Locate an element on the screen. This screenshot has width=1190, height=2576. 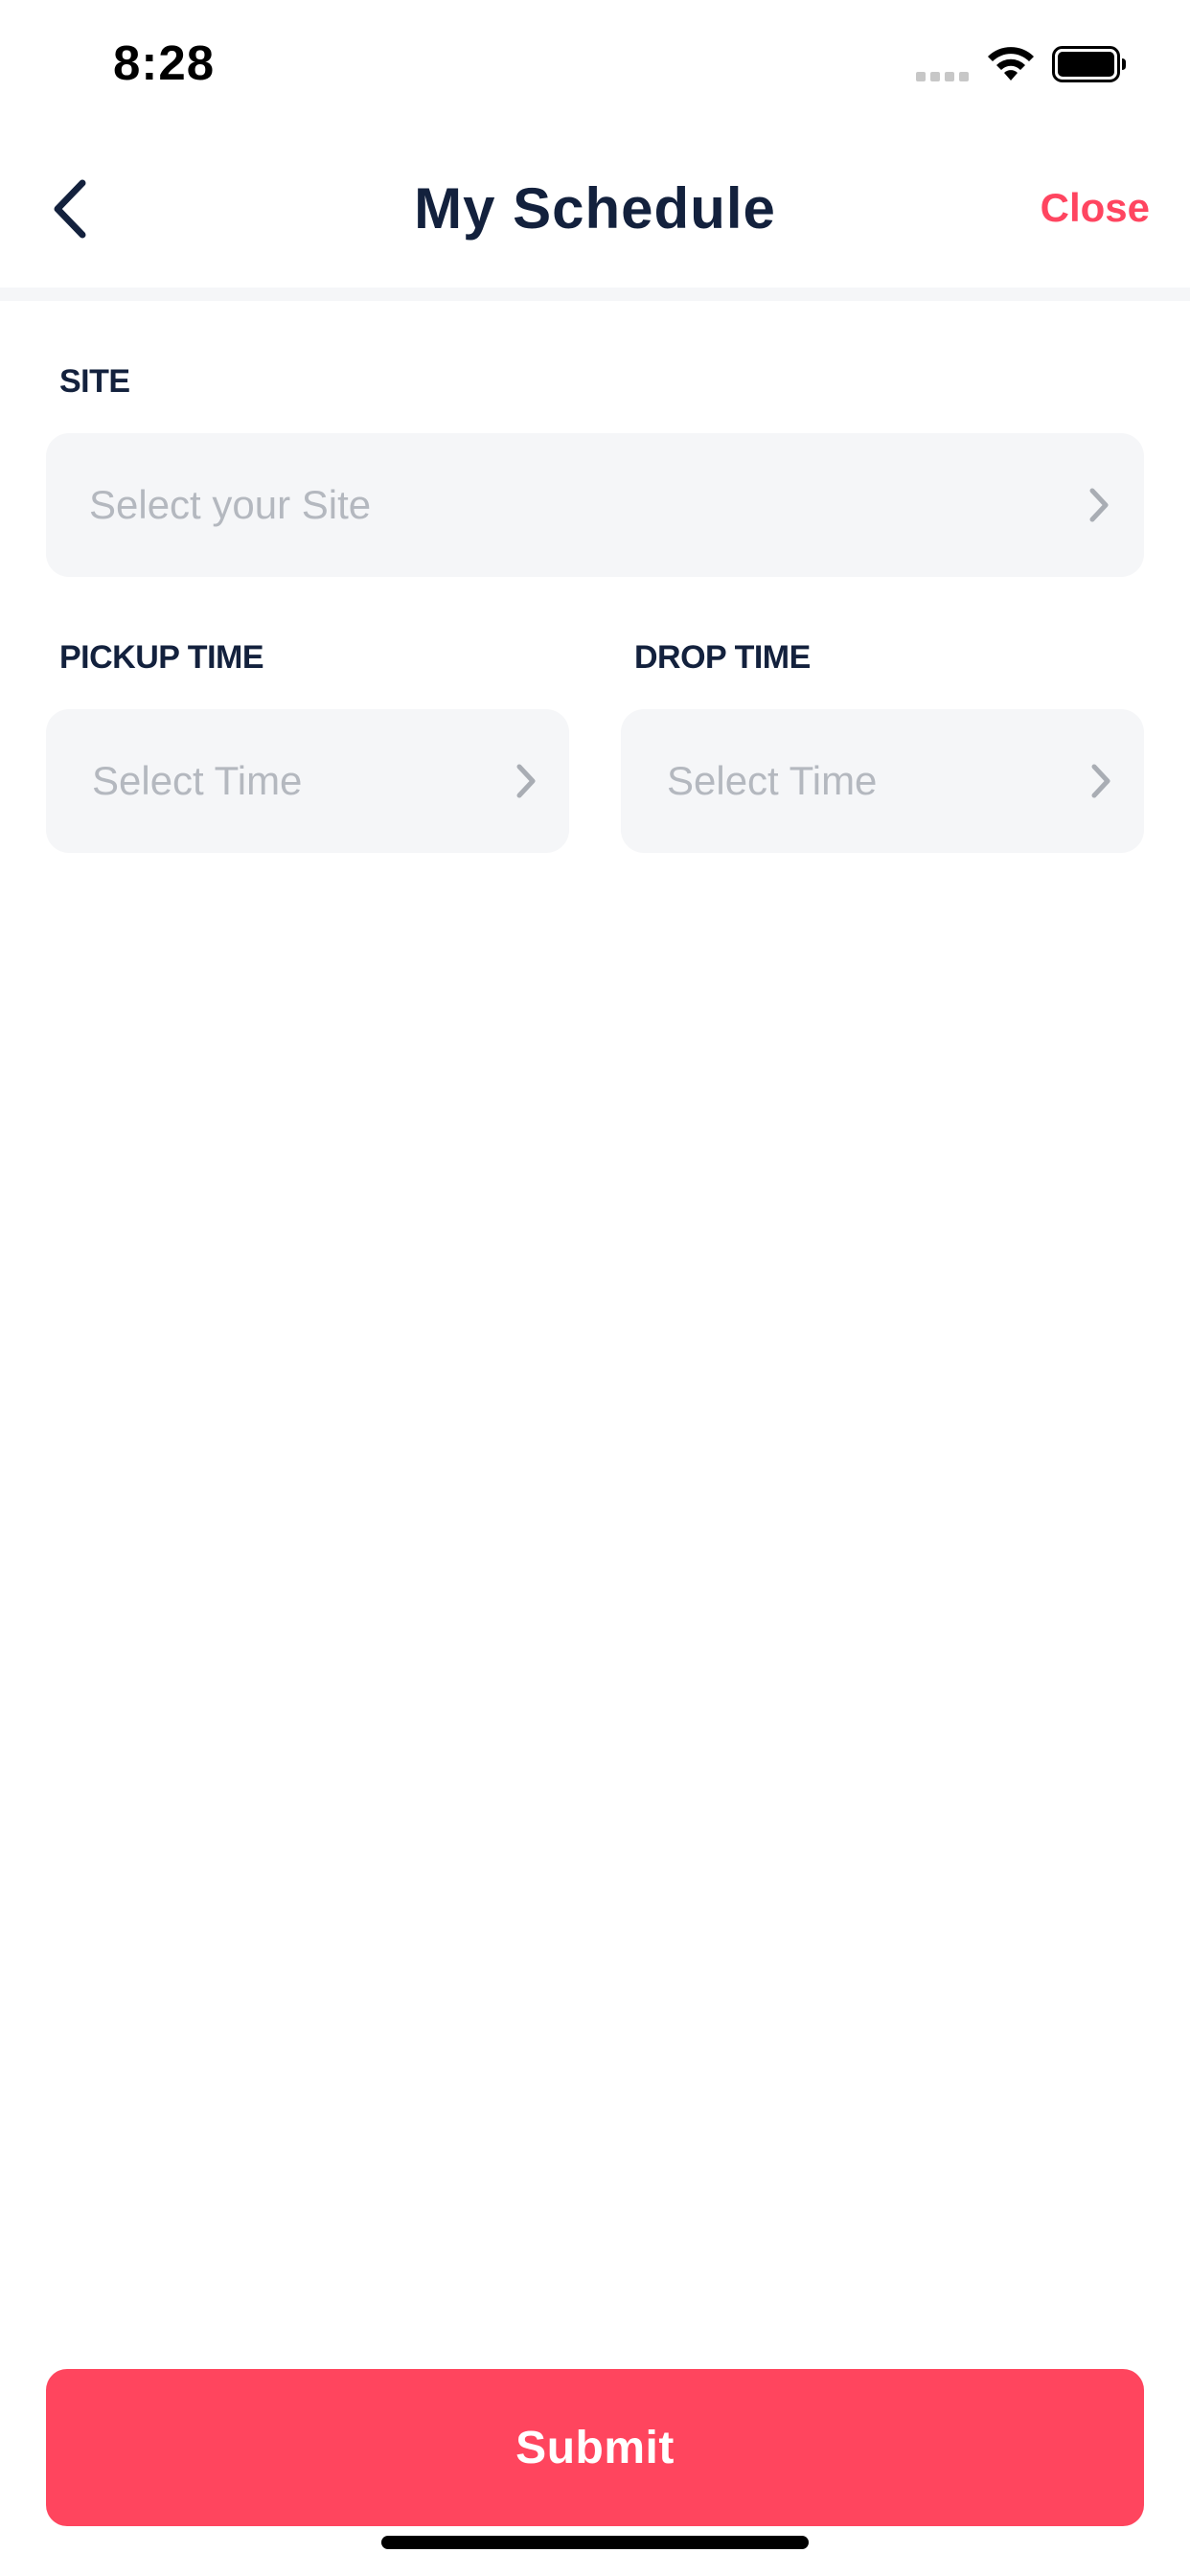
site-placeholder: Select your Site is located at coordinates (230, 504).